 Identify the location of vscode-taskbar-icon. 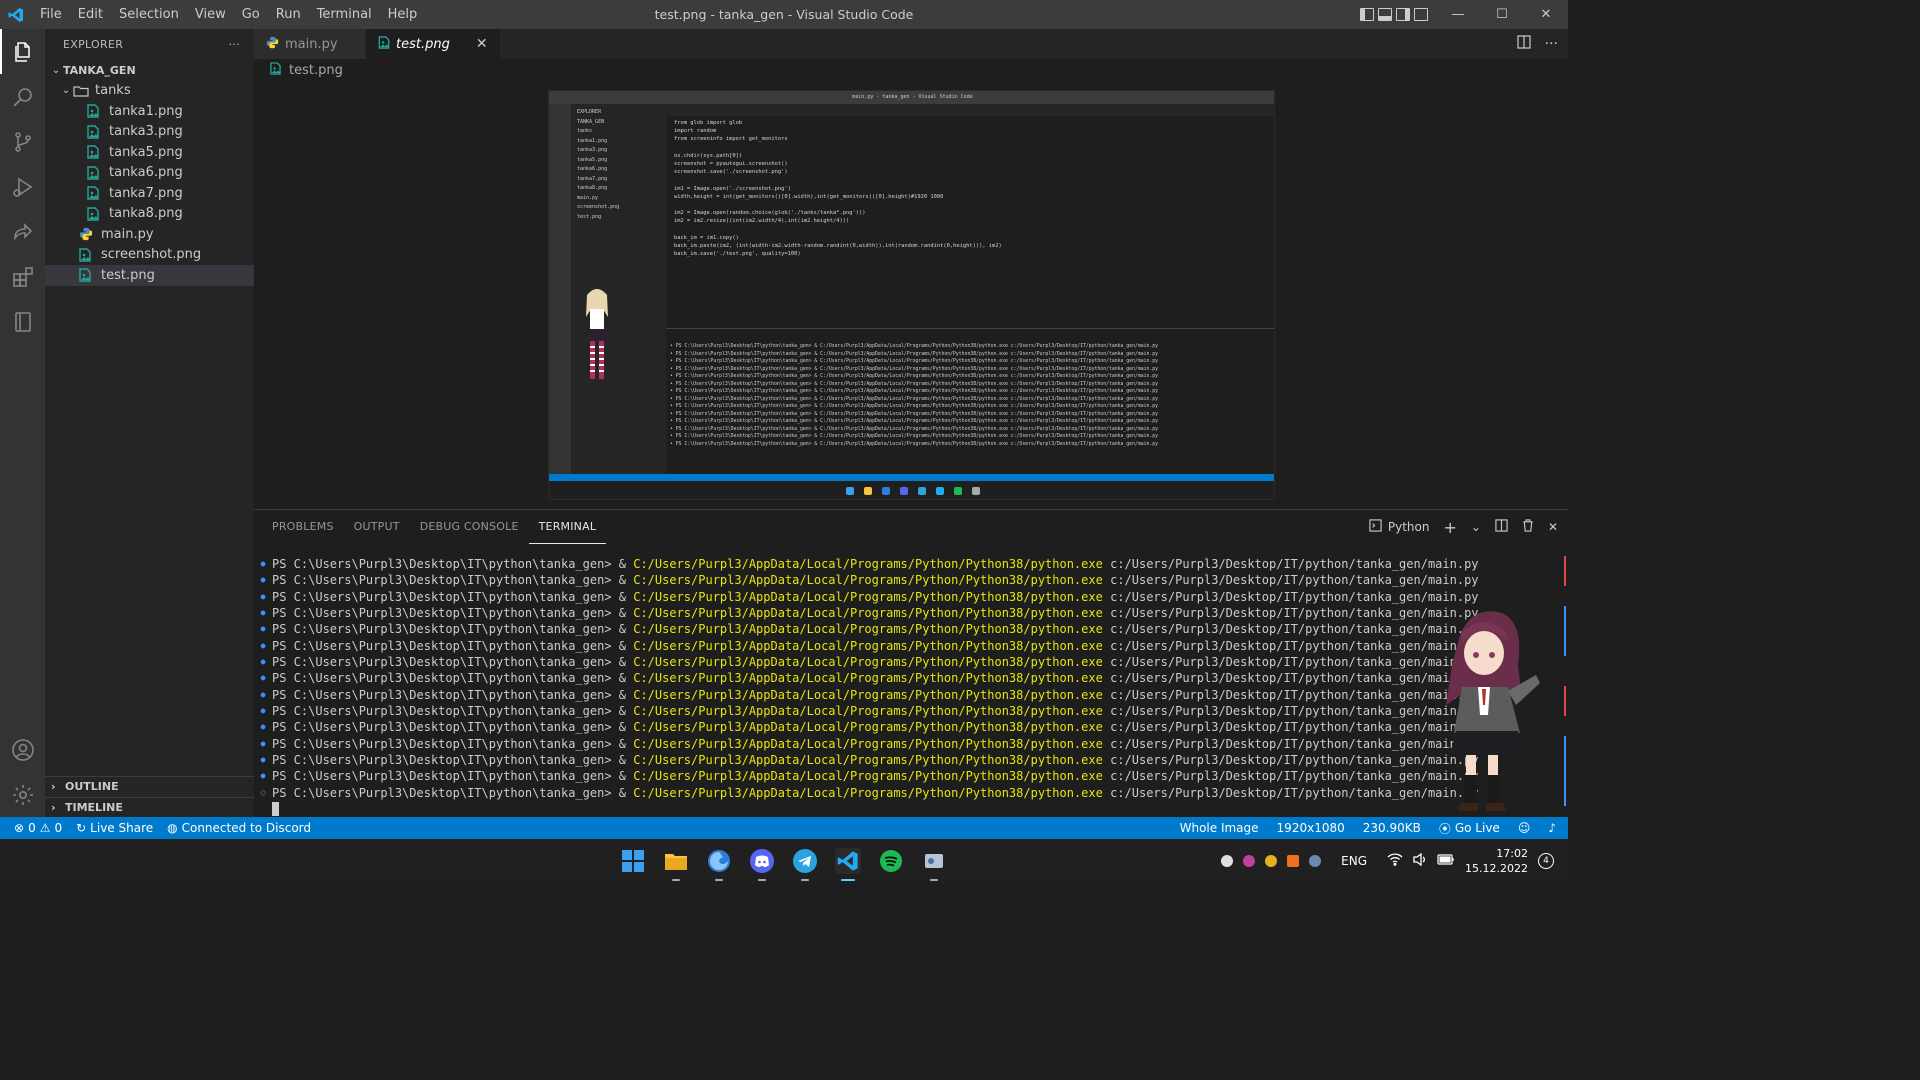
(848, 864).